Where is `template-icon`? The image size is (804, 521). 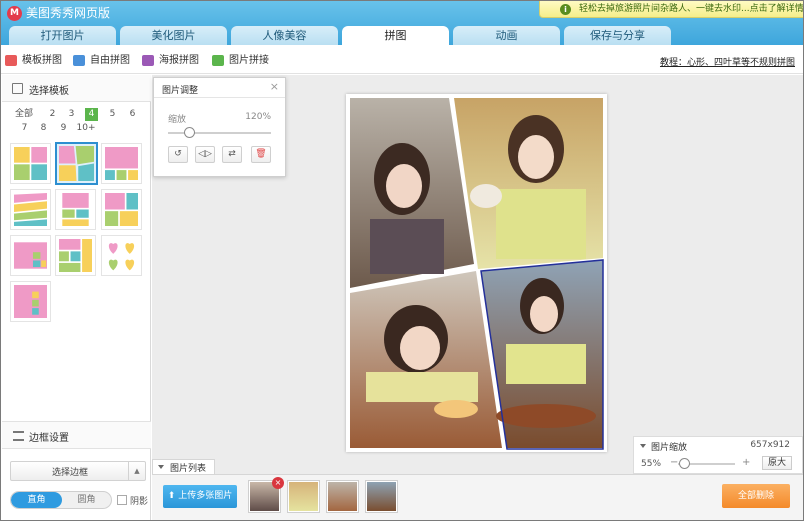 template-icon is located at coordinates (17, 88).